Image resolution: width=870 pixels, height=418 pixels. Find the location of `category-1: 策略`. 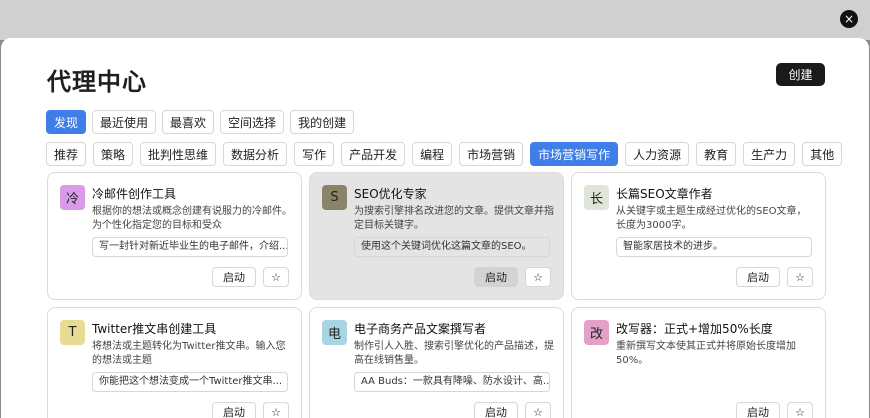

category-1: 策略 is located at coordinates (113, 154).